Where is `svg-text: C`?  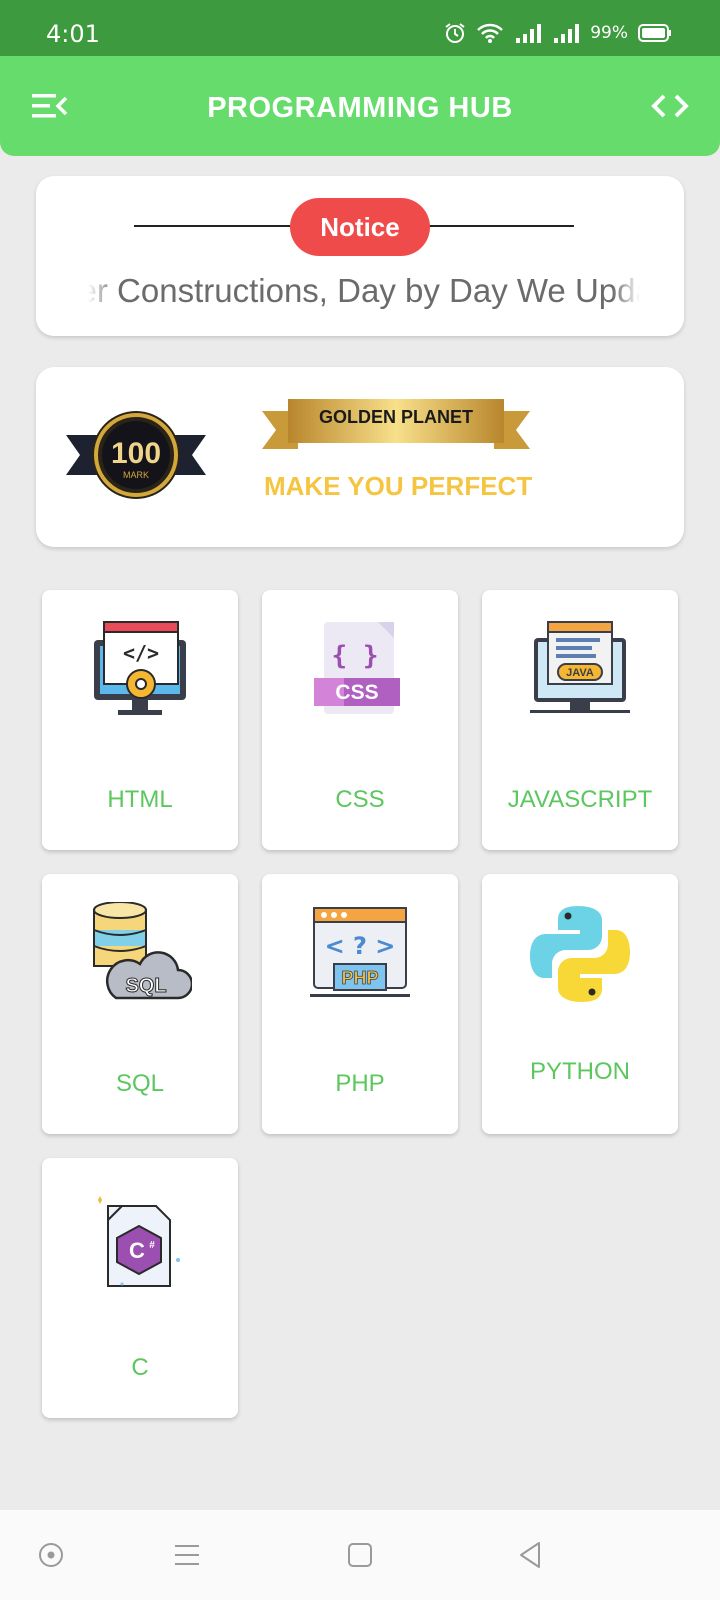
svg-text: C is located at coordinates (137, 1250).